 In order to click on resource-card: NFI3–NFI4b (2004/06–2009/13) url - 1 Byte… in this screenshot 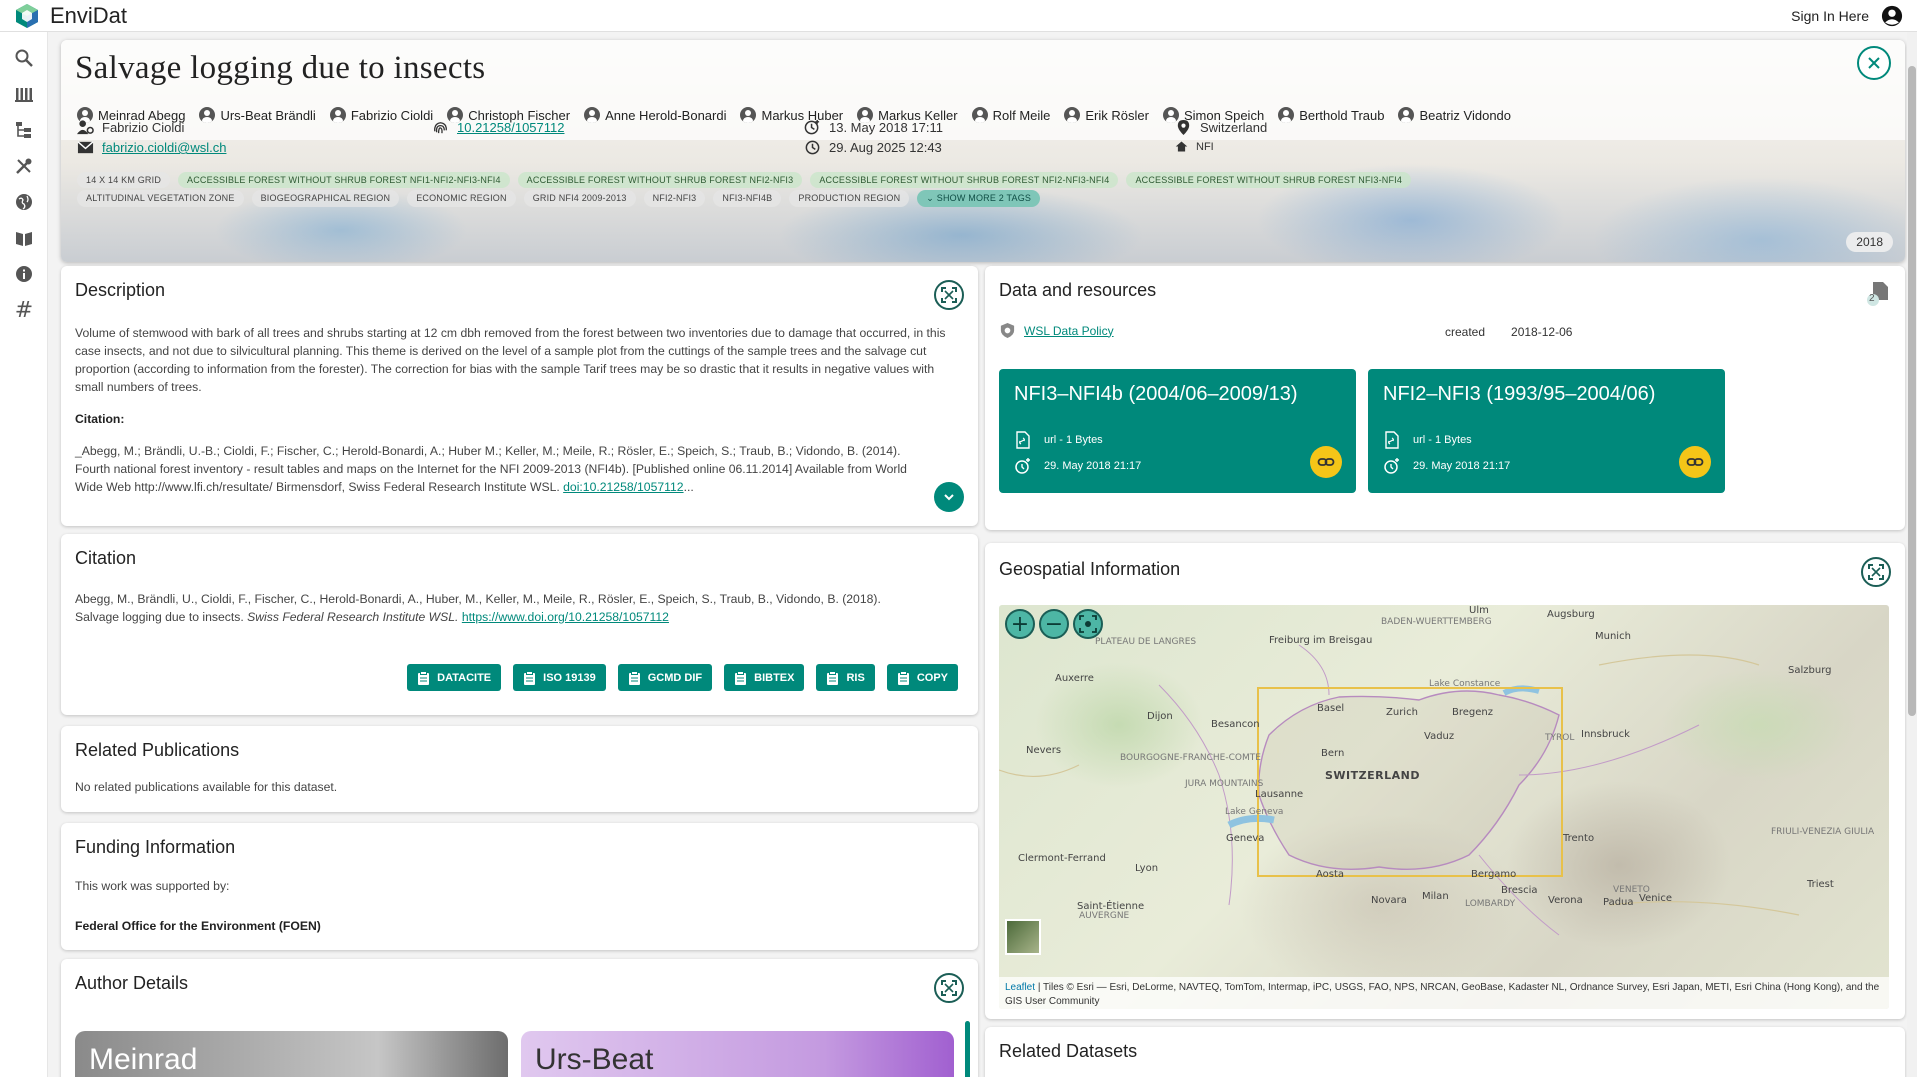, I will do `click(1177, 431)`.